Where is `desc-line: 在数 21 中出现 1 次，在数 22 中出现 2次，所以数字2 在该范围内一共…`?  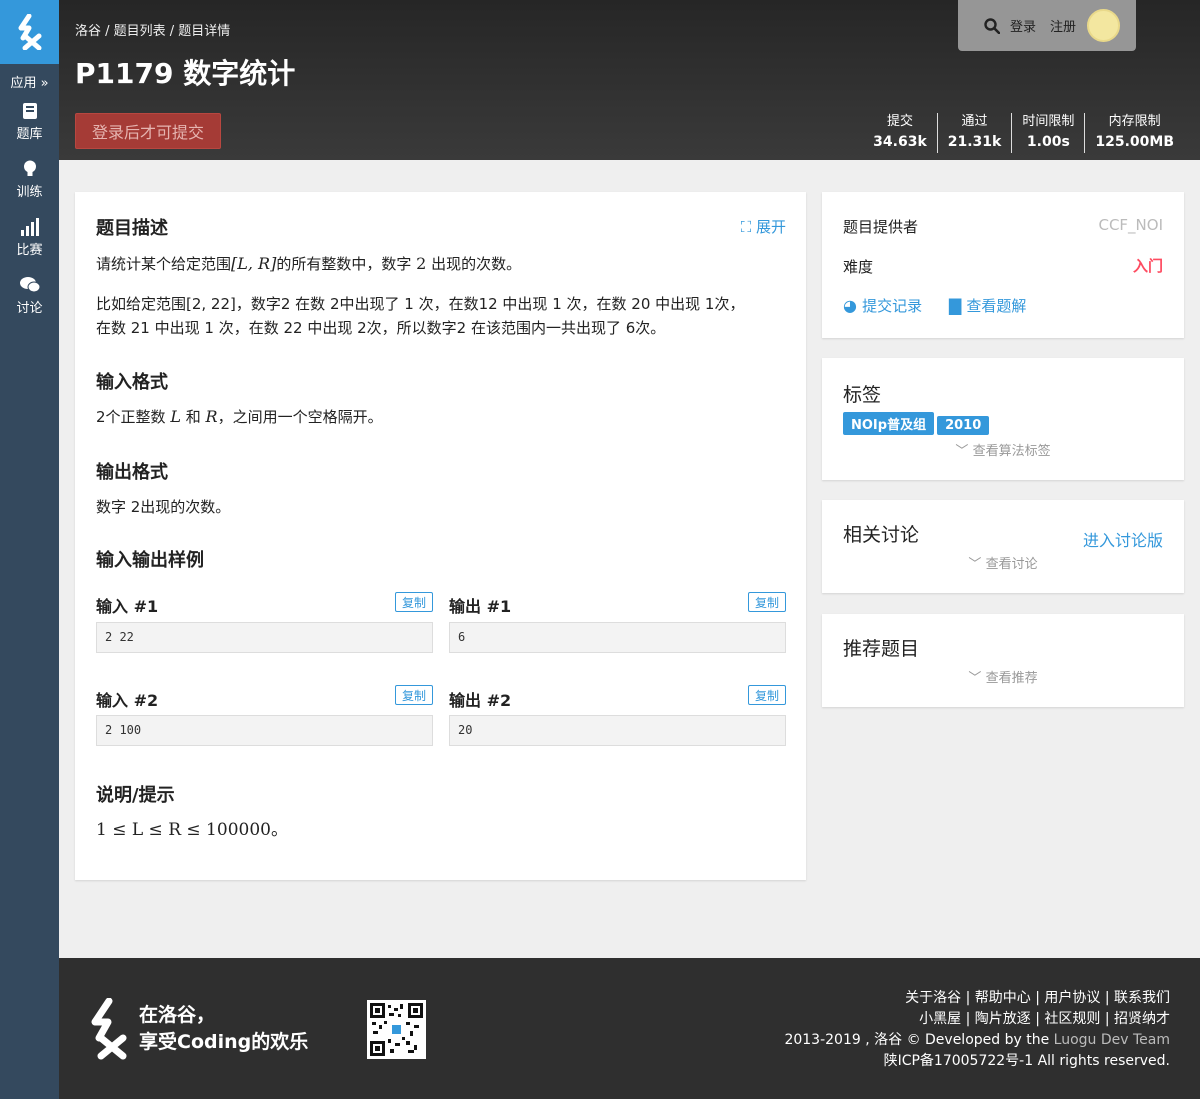 desc-line: 在数 21 中出现 1 次，在数 22 中出现 2次，所以数字2 在该范围内一共… is located at coordinates (381, 328).